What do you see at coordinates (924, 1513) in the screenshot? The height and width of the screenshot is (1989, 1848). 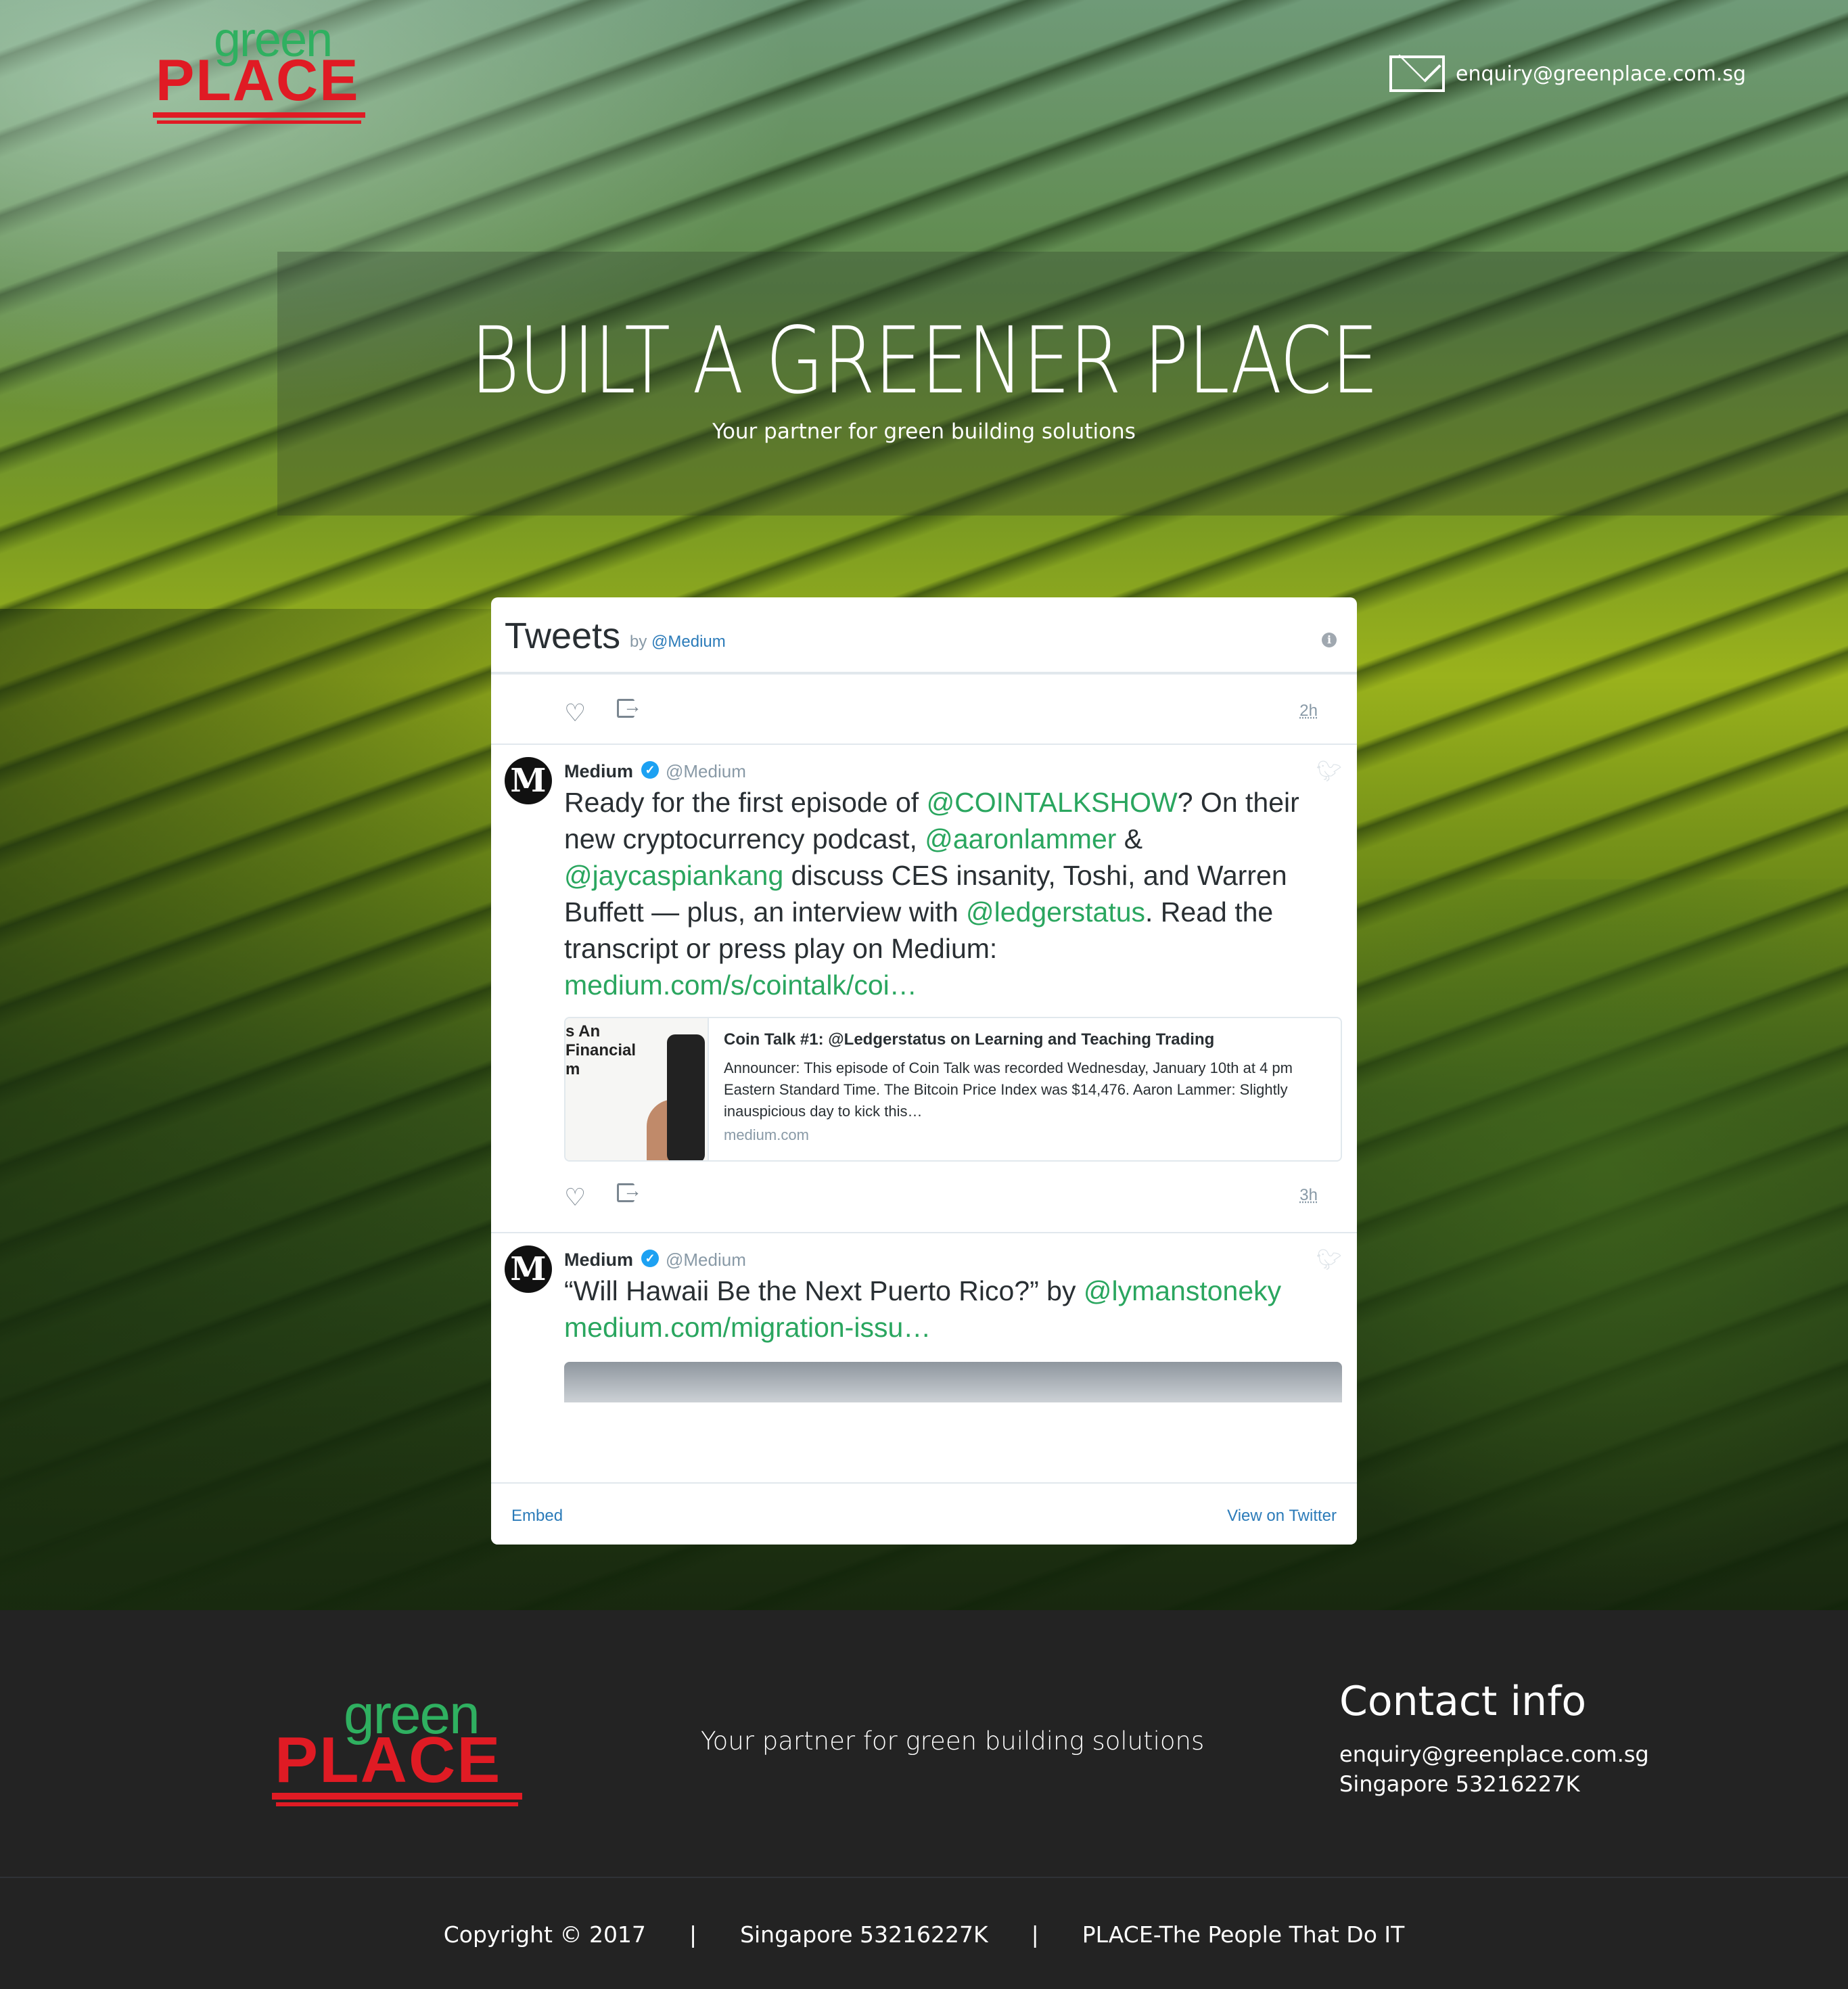 I see `widget-footer: Embed View on Twitter` at bounding box center [924, 1513].